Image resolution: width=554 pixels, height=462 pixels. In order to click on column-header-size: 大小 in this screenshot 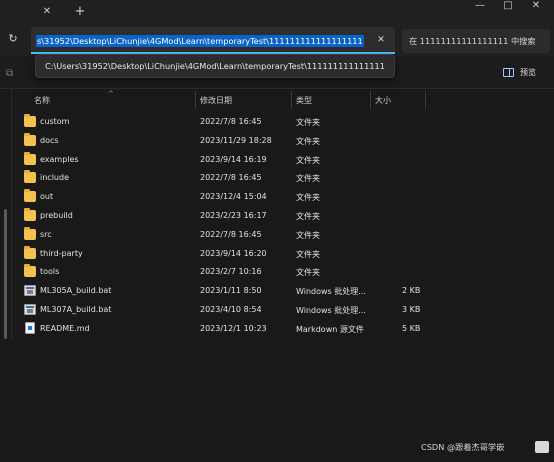, I will do `click(383, 102)`.